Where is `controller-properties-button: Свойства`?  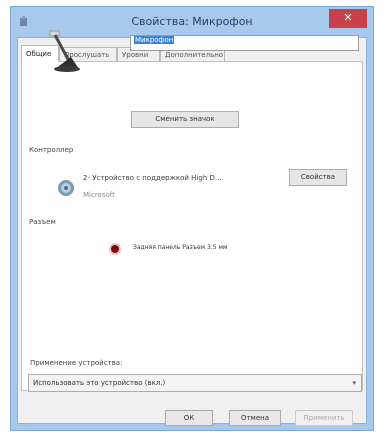
controller-properties-button: Свойства is located at coordinates (318, 177).